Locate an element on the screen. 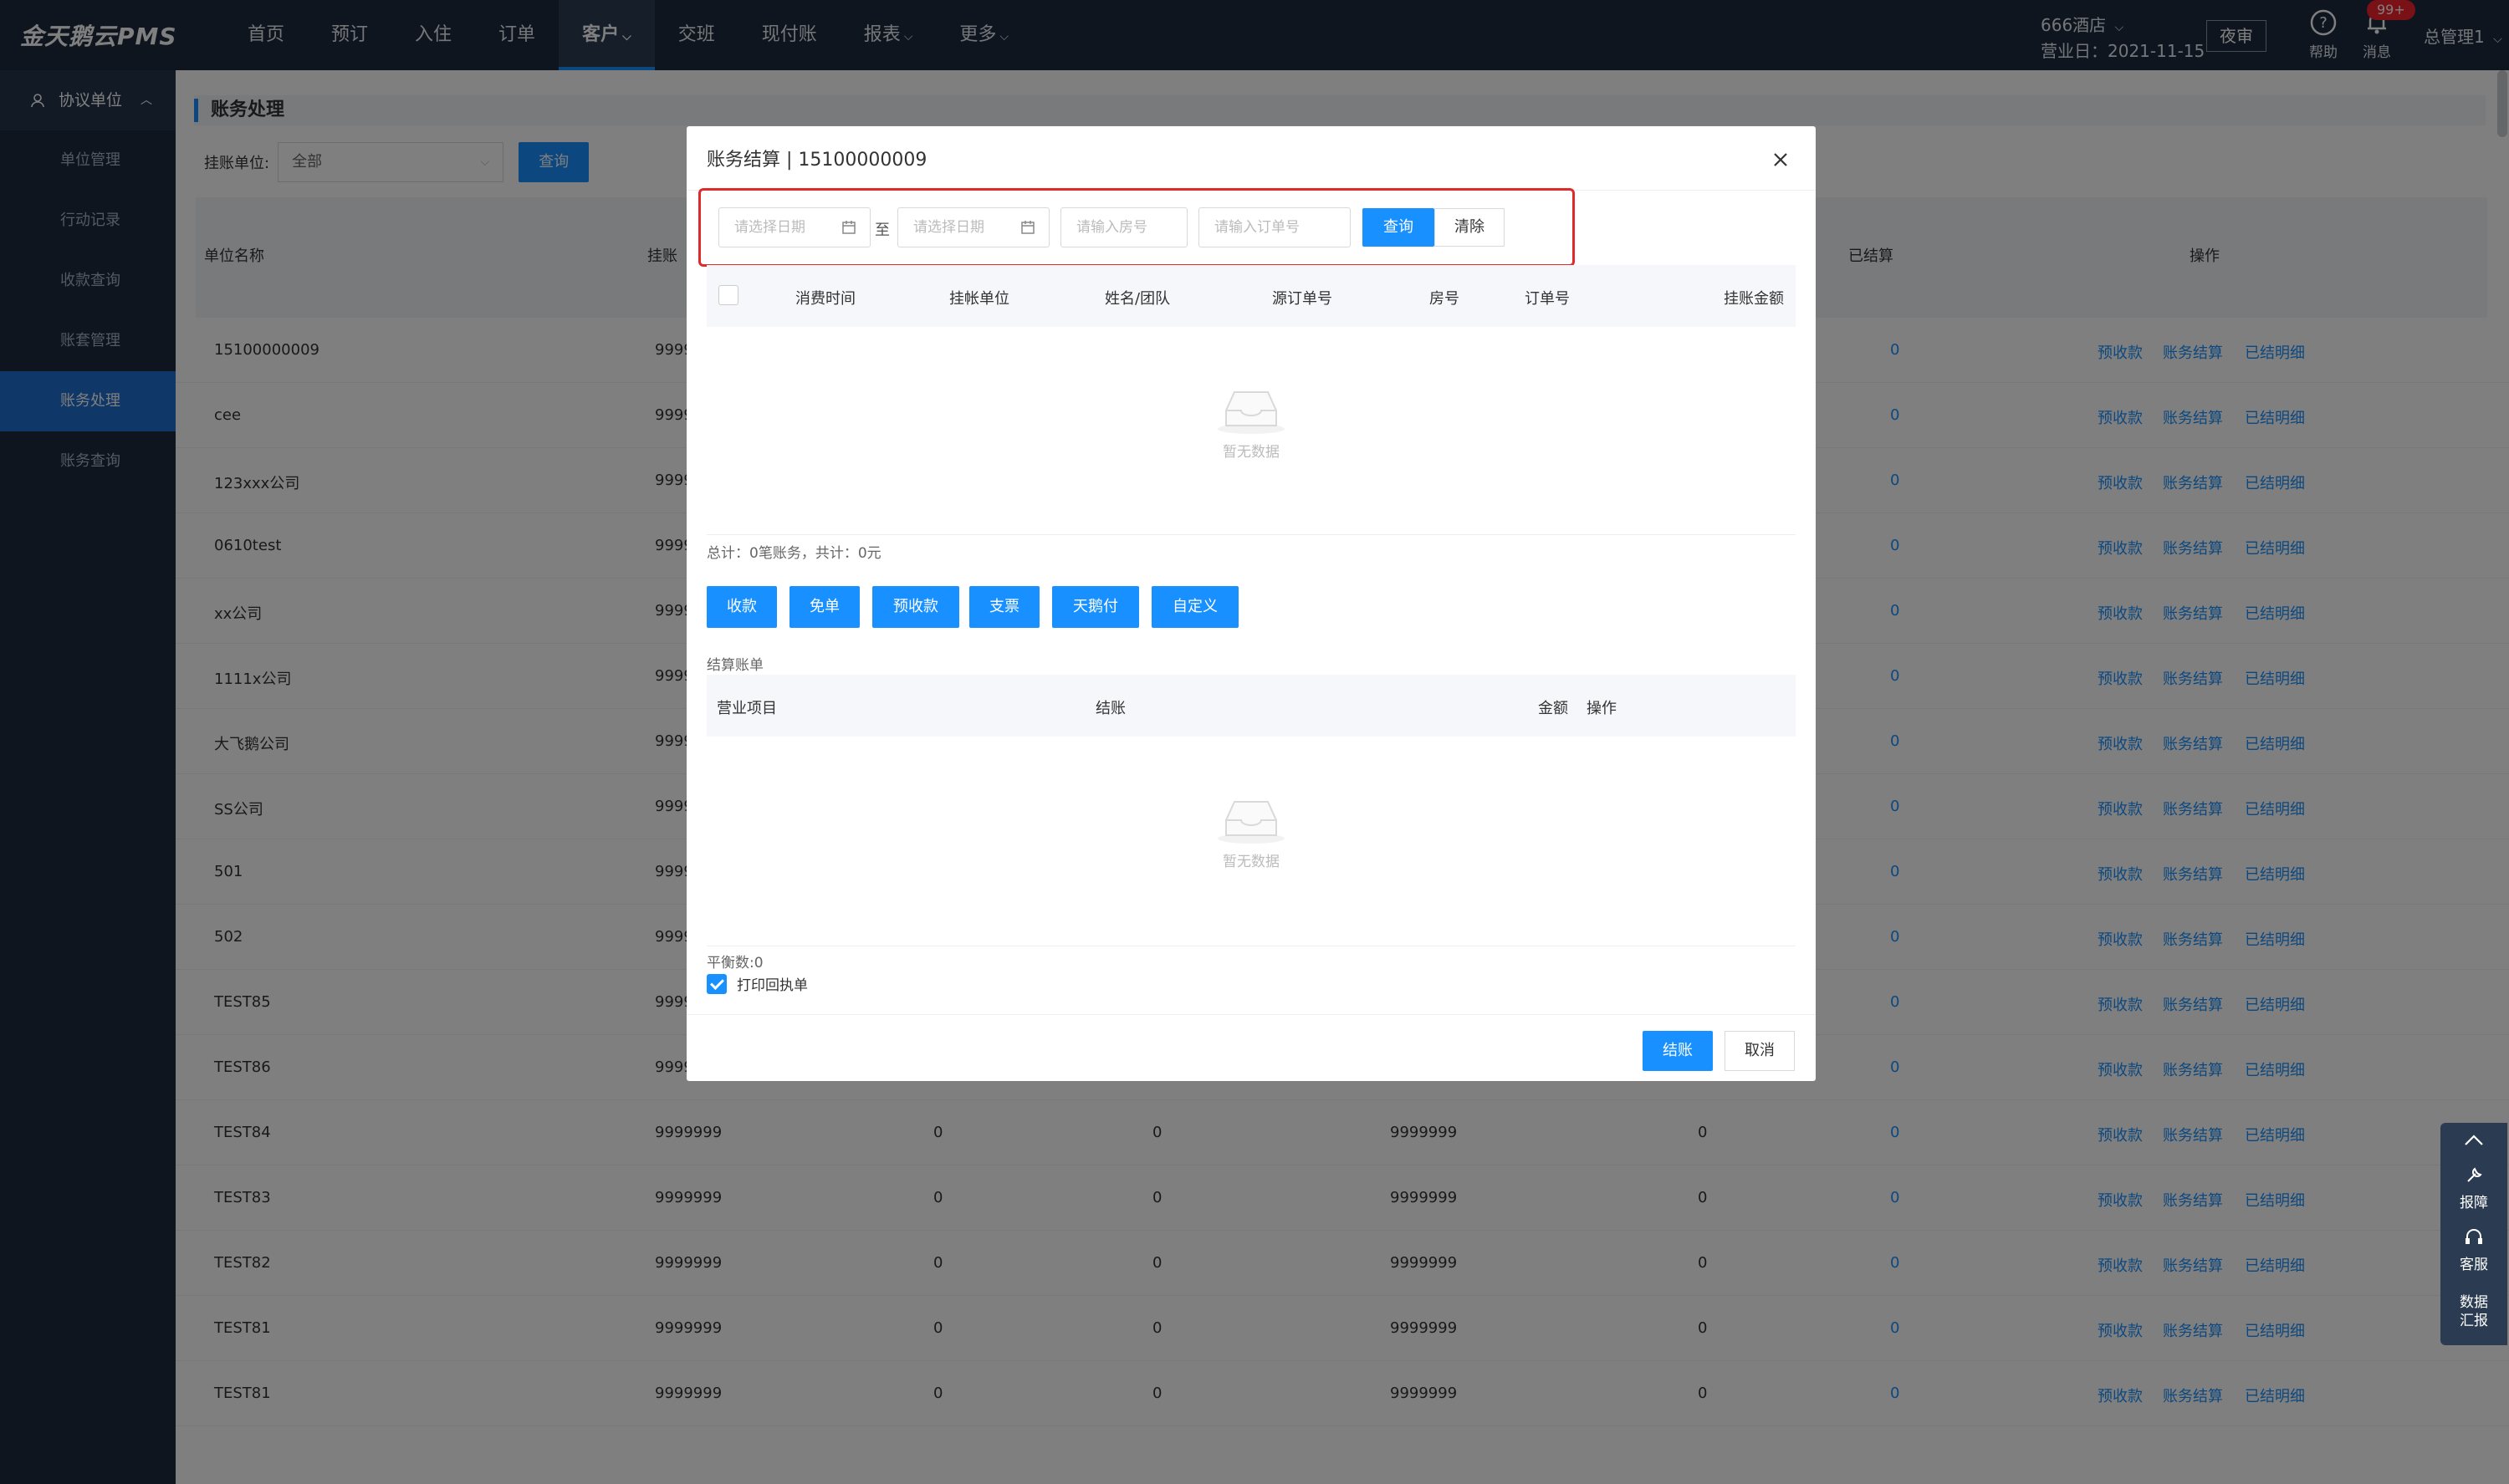 The width and height of the screenshot is (2509, 1484). end-date-input: 请选择日期 is located at coordinates (974, 227).